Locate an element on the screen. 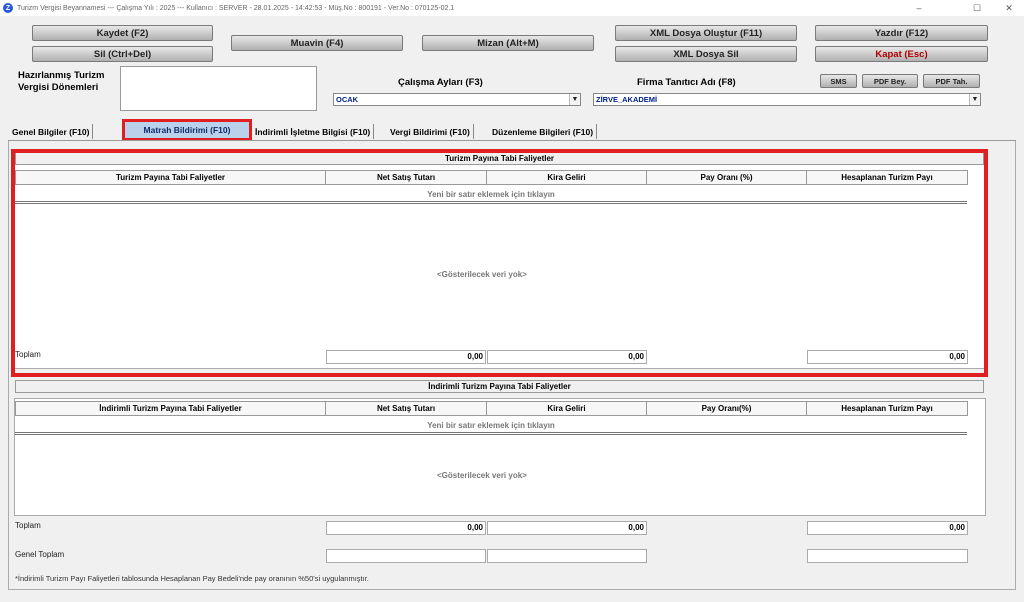  tab-vergi-bildirimi: Vergi Bildirimi (F10) is located at coordinates (430, 131).